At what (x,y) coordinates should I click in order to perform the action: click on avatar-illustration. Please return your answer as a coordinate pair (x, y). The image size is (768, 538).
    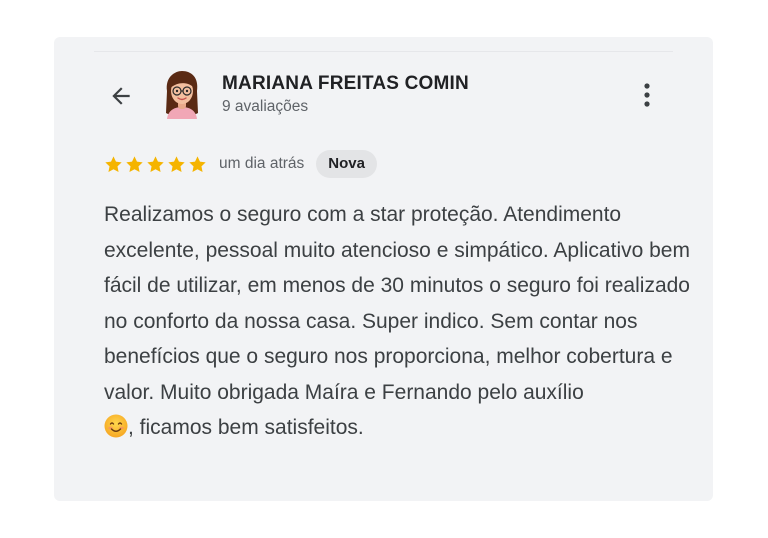
    Looking at the image, I should click on (182, 95).